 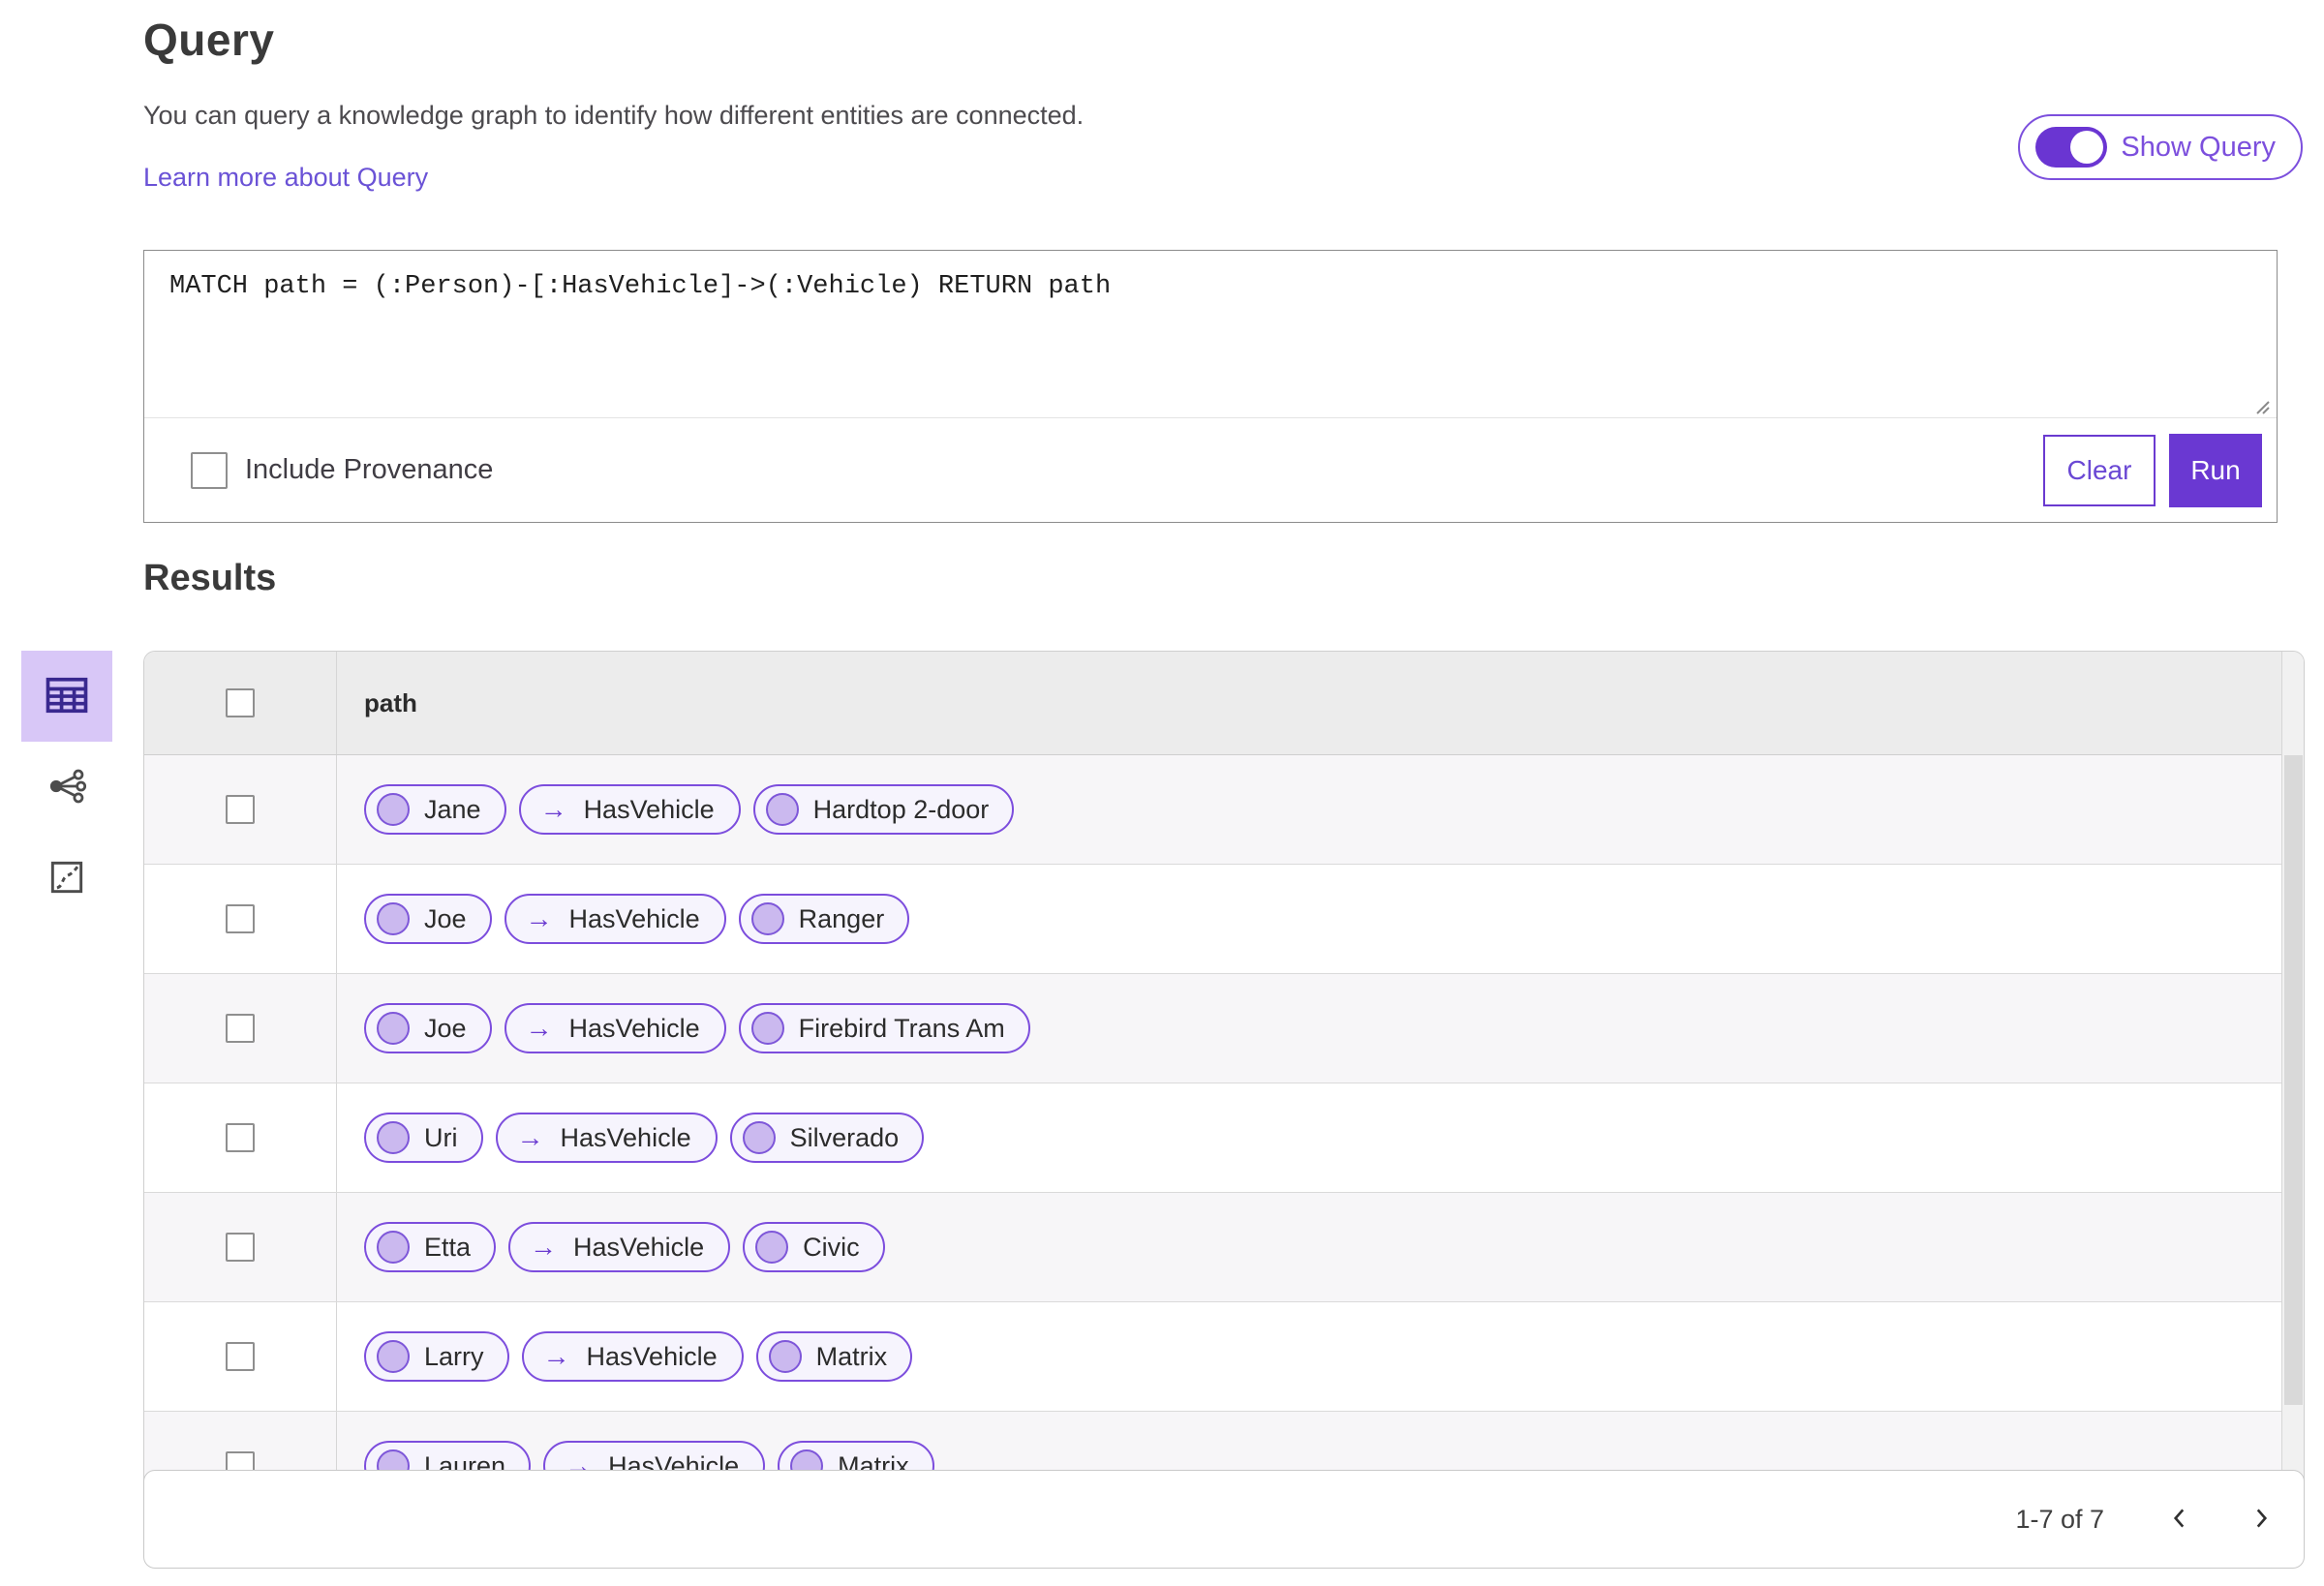 I want to click on show-query-toggle: Show Query, so click(x=2161, y=147).